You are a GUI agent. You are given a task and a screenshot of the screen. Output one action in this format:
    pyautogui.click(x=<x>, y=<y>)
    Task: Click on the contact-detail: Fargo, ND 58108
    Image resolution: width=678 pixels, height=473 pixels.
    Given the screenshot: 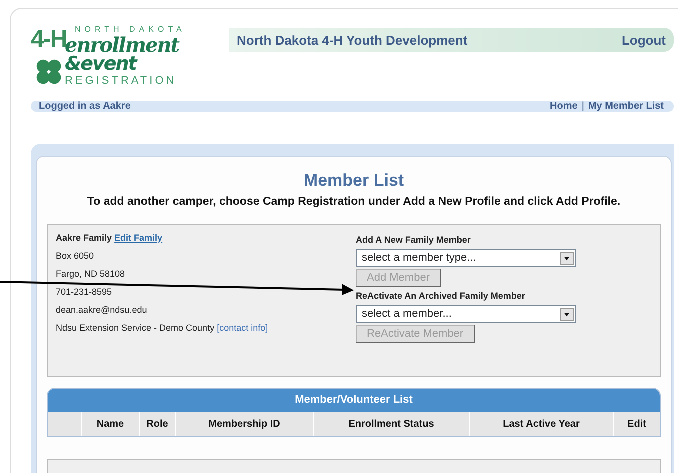 What is the action you would take?
    pyautogui.click(x=91, y=274)
    